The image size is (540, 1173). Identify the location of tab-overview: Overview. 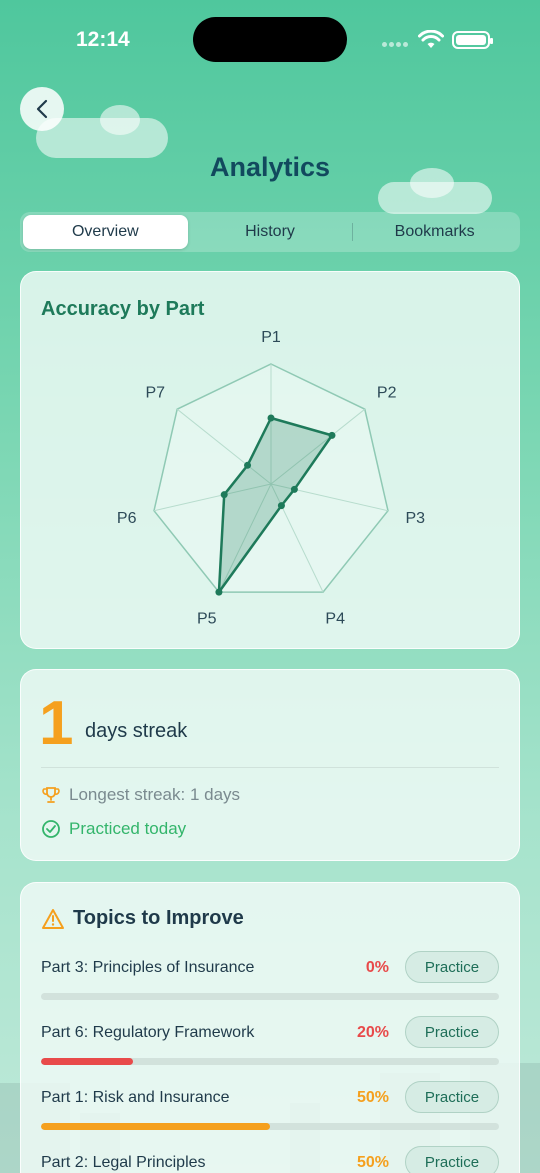
(105, 232).